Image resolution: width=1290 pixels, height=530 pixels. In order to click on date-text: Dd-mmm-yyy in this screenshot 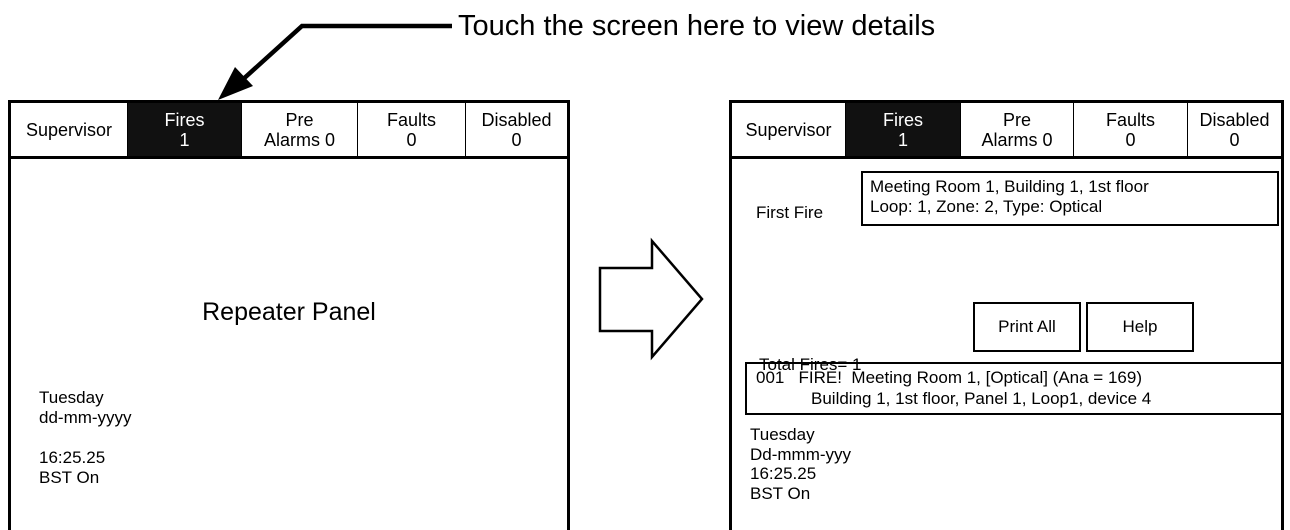, I will do `click(801, 454)`.